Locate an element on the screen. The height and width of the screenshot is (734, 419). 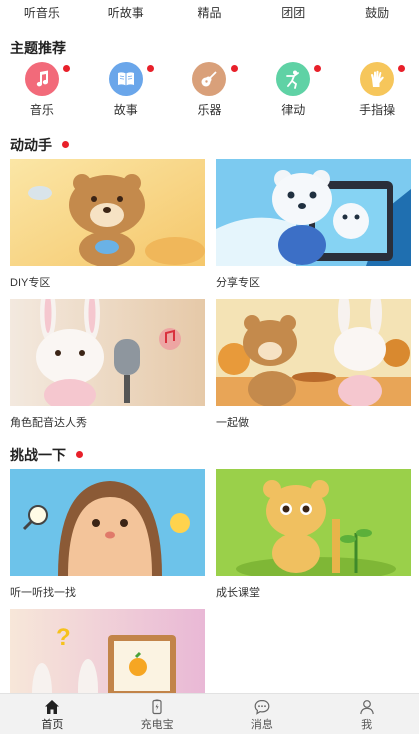
card-voice-acting: 角色配音达人秀 is located at coordinates (107, 364).